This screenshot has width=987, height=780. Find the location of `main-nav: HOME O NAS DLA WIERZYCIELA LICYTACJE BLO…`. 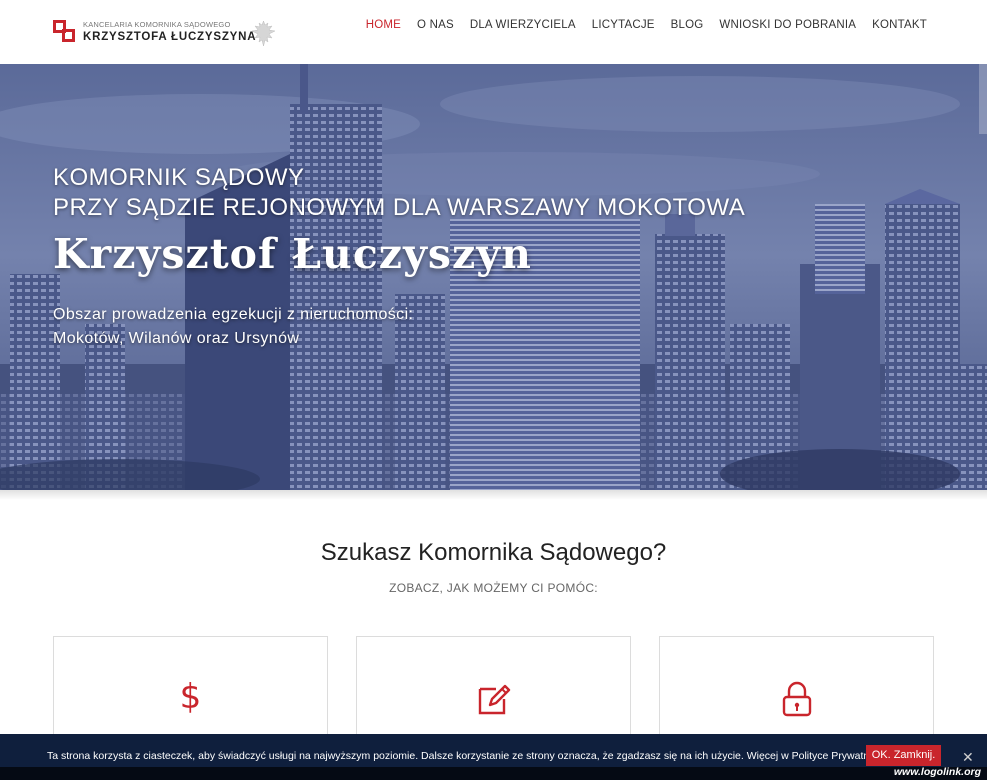

main-nav: HOME O NAS DLA WIERZYCIELA LICYTACJE BLO… is located at coordinates (638, 25).